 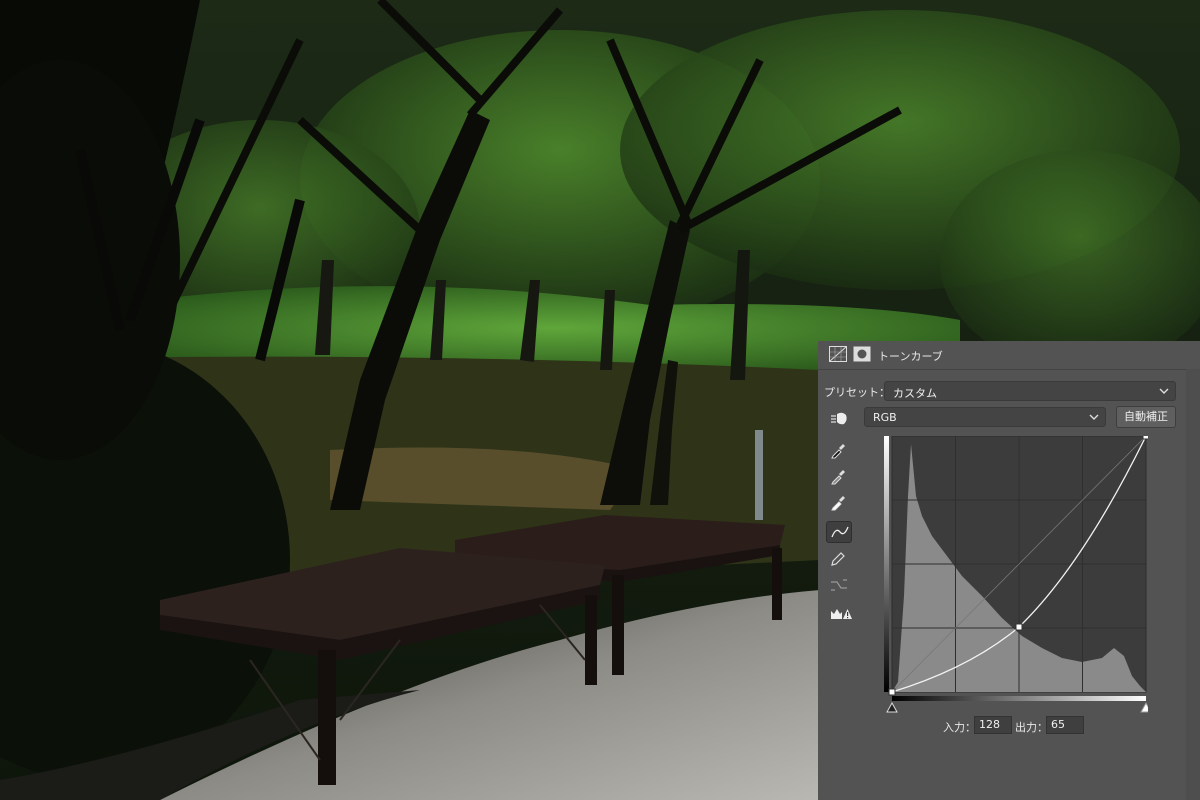 I want to click on preset-label: プリセット：, so click(x=857, y=392).